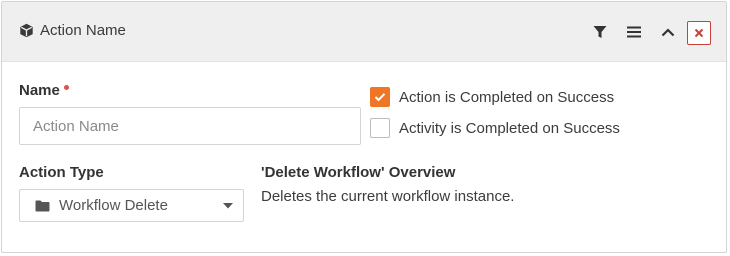 The width and height of the screenshot is (730, 256). I want to click on filter-button, so click(600, 32).